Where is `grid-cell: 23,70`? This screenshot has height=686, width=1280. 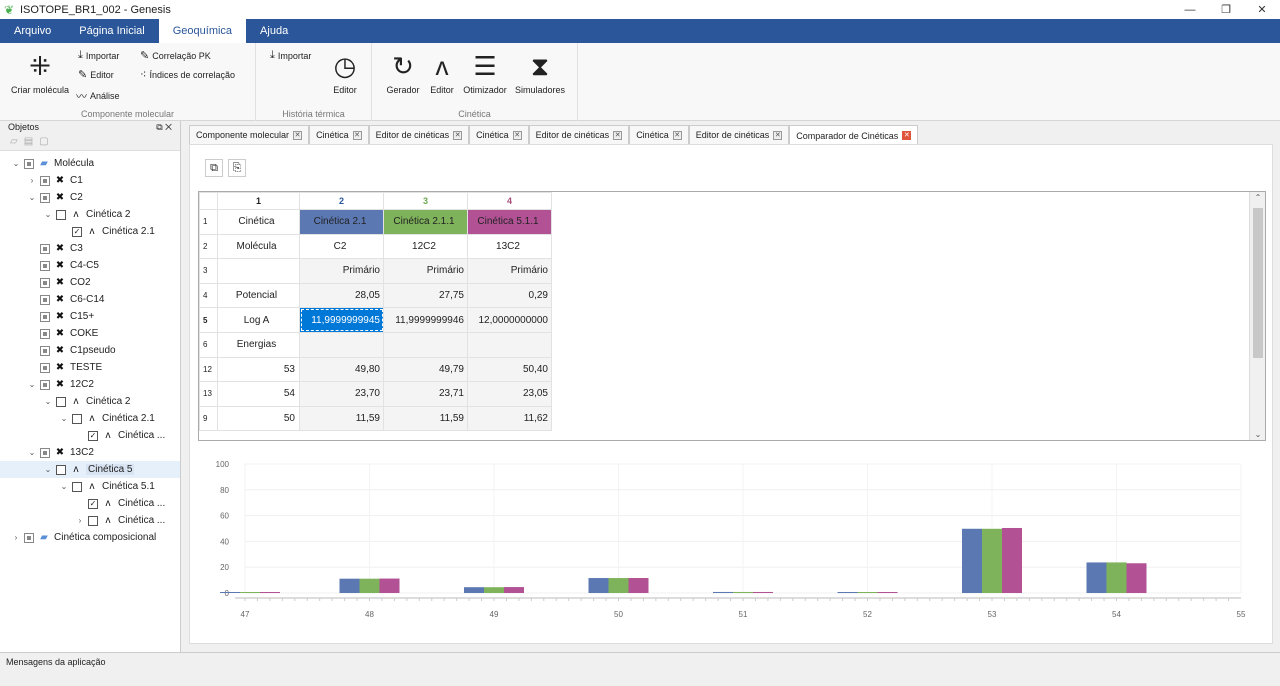 grid-cell: 23,70 is located at coordinates (341, 394).